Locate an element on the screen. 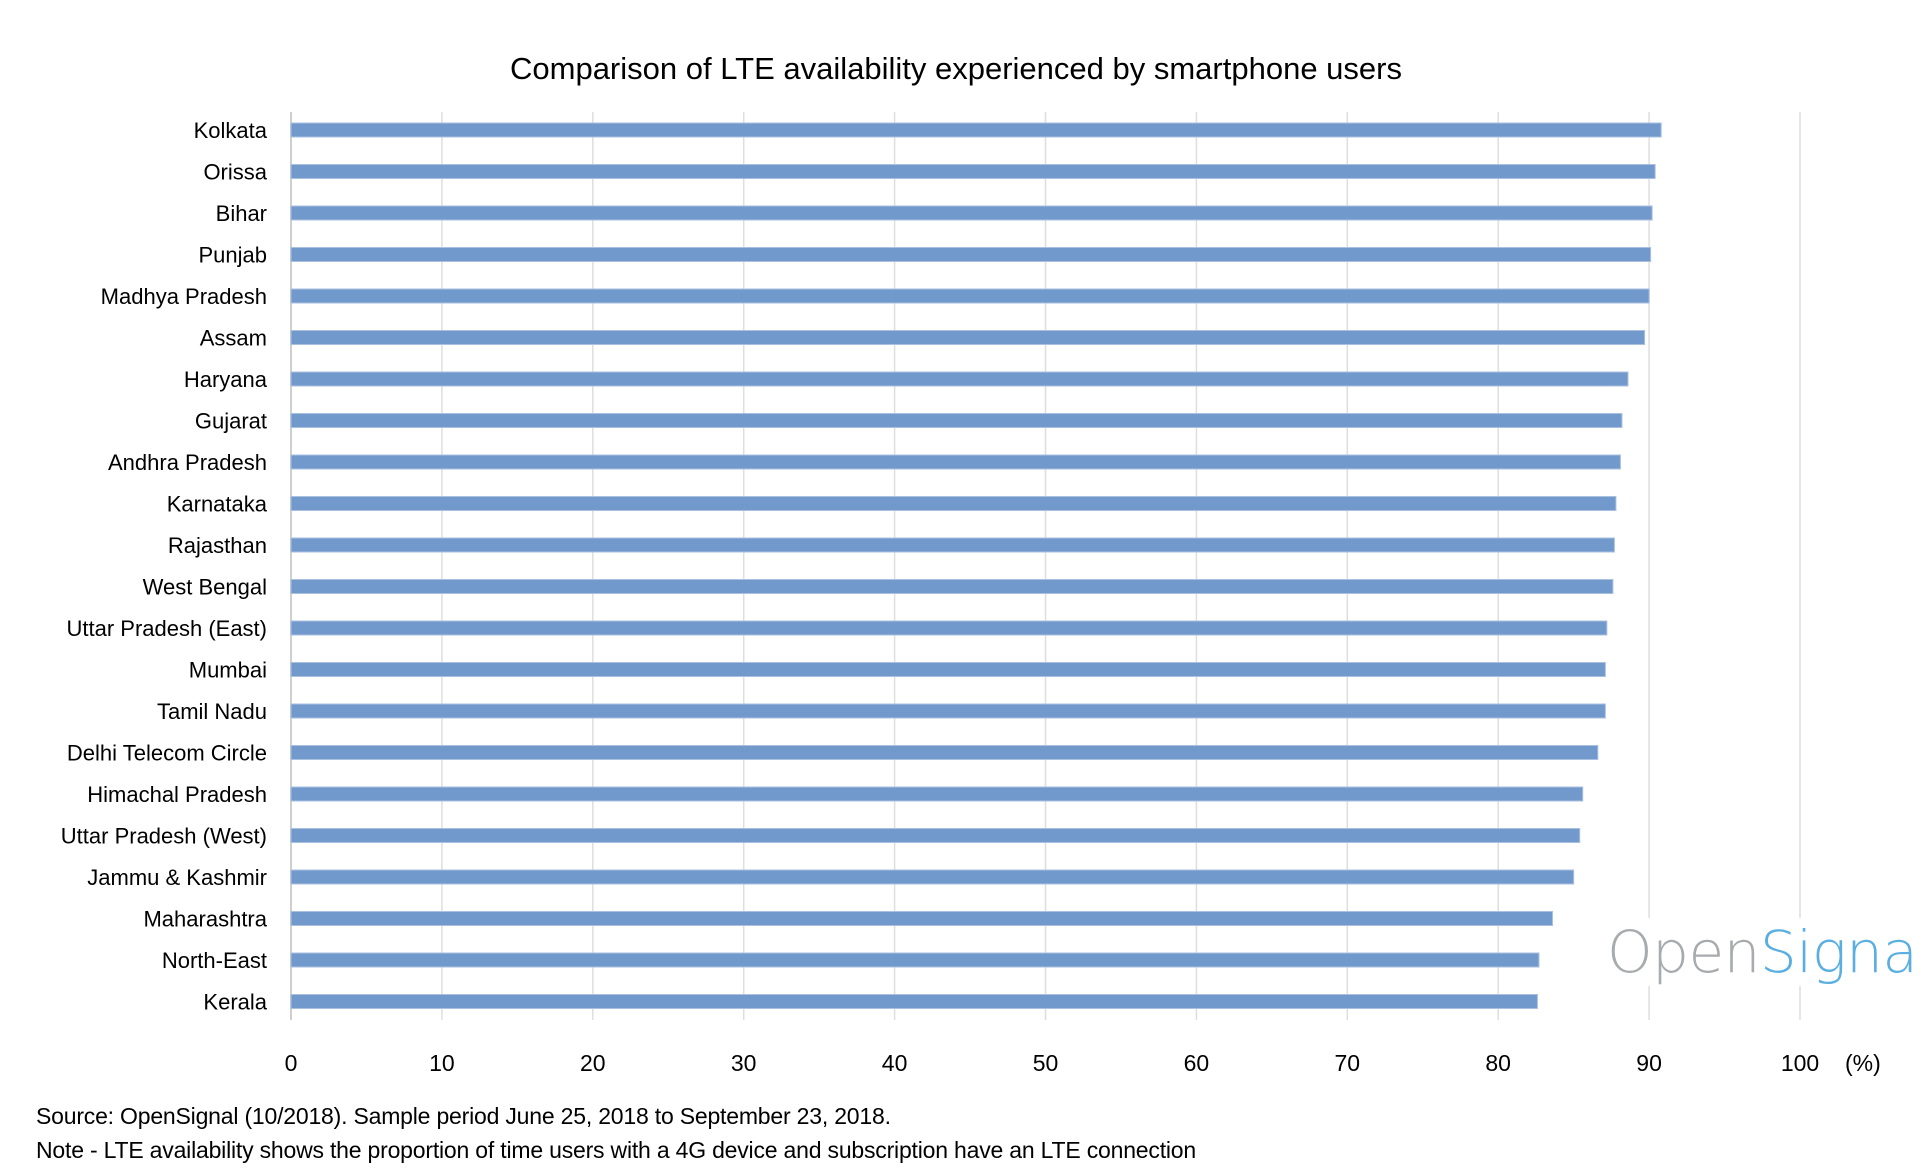 This screenshot has width=1922, height=1172. category-label: Maharashtra is located at coordinates (205, 919).